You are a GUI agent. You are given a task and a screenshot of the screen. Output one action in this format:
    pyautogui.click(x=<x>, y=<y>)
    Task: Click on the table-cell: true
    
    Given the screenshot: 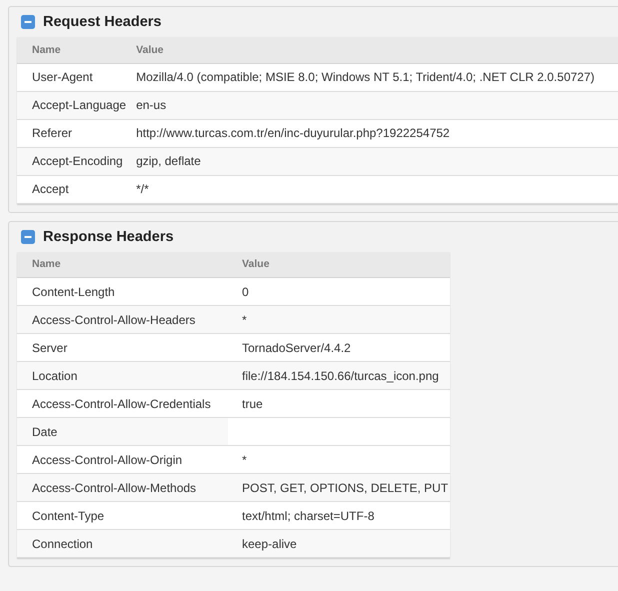 What is the action you would take?
    pyautogui.click(x=339, y=404)
    